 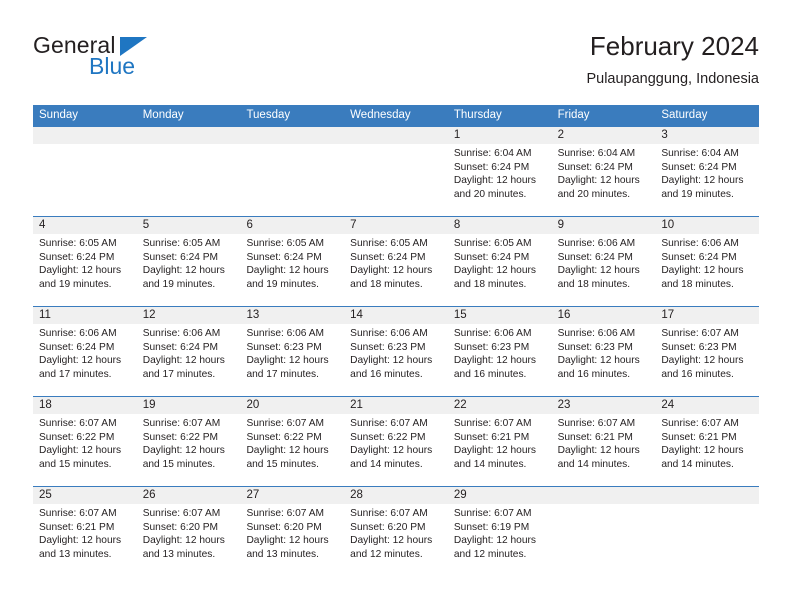 I want to click on weekday-header-thursday: Thursday, so click(x=477, y=115).